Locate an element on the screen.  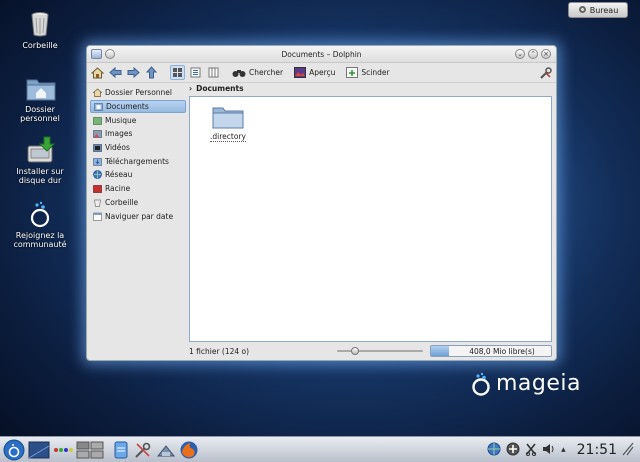
window-minimize-button: ⌄ is located at coordinates (520, 54).